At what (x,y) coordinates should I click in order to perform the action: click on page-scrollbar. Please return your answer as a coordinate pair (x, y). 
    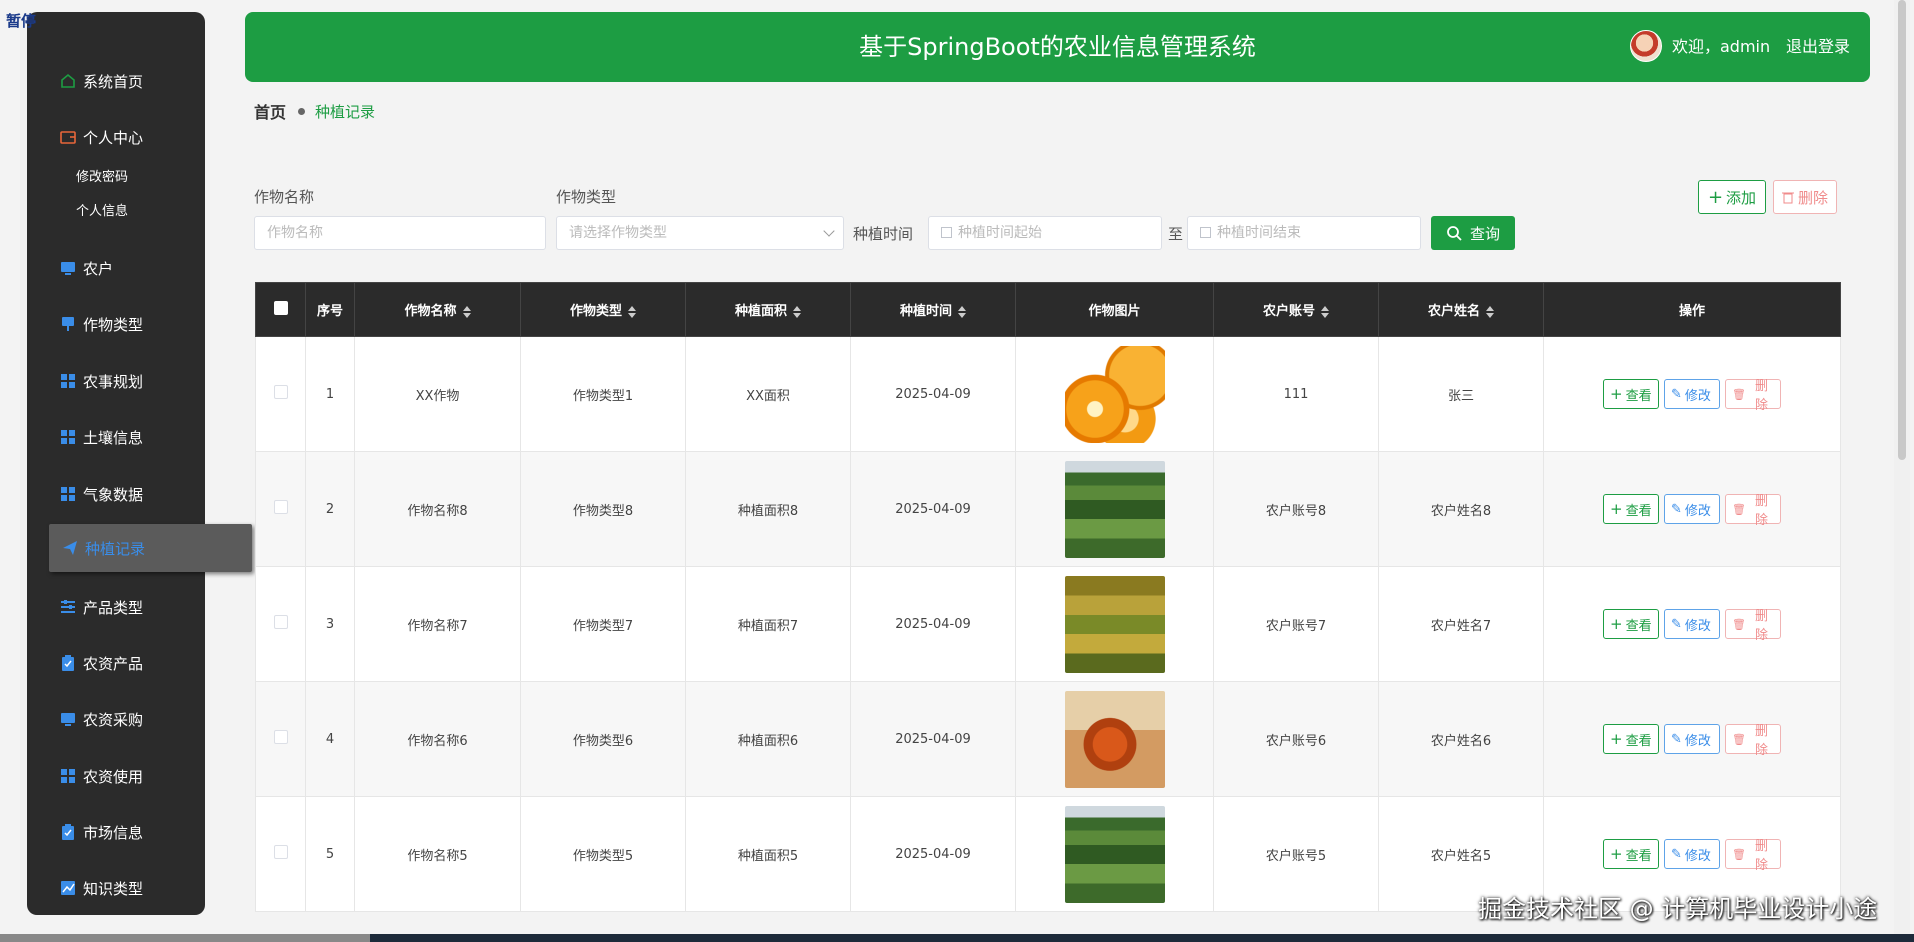
    Looking at the image, I should click on (1902, 467).